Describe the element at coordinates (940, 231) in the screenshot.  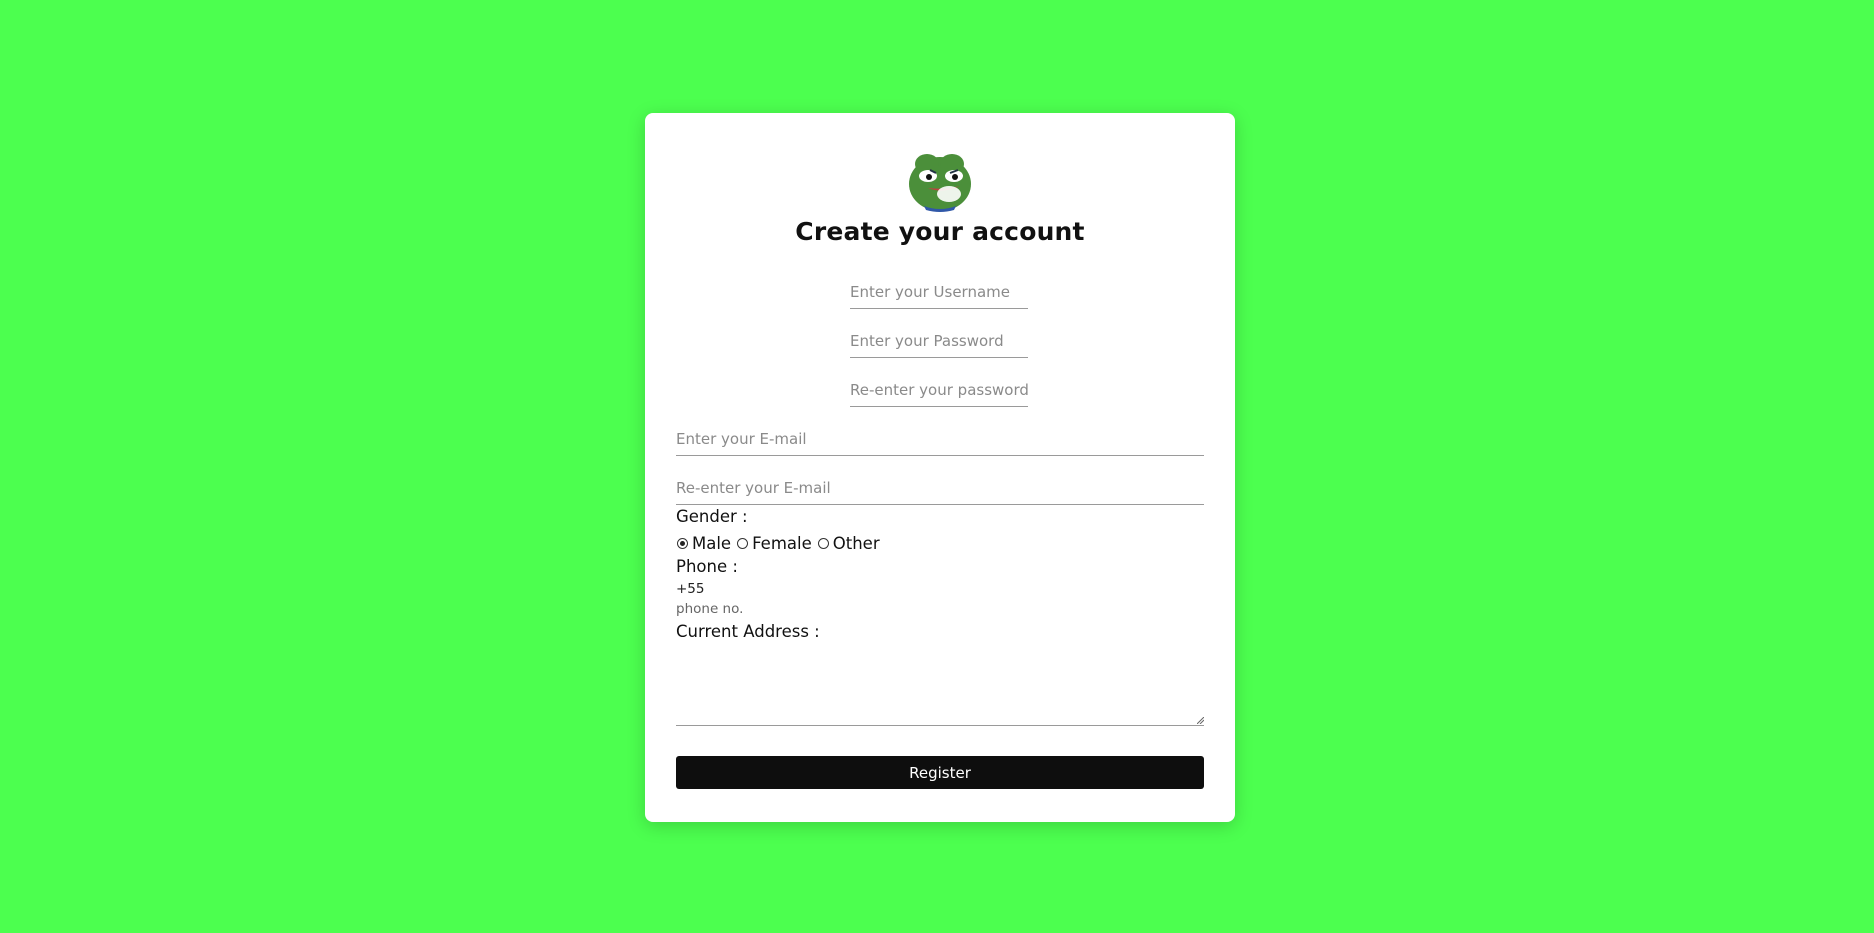
I see `page-title: Create your account` at that location.